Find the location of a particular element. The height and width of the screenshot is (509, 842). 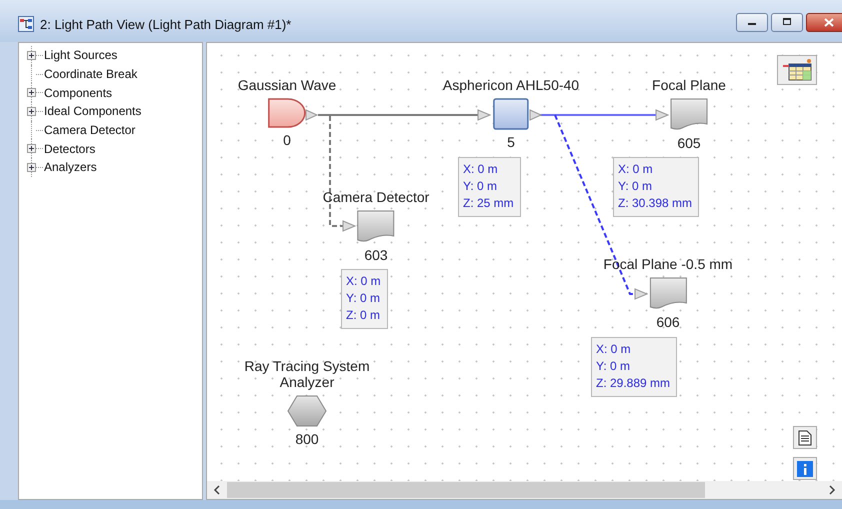

minimize-button is located at coordinates (752, 22).